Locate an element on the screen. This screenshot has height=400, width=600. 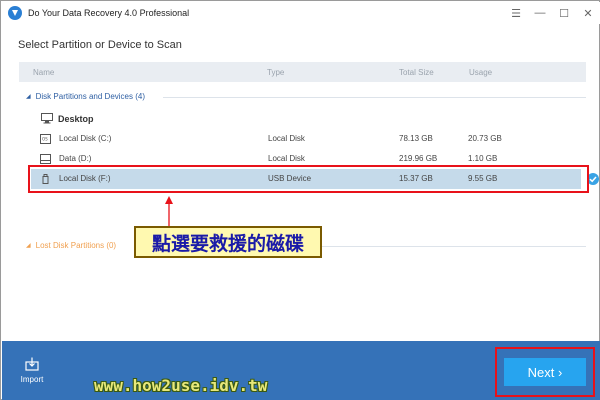
import-button: Import is located at coordinates (32, 370).